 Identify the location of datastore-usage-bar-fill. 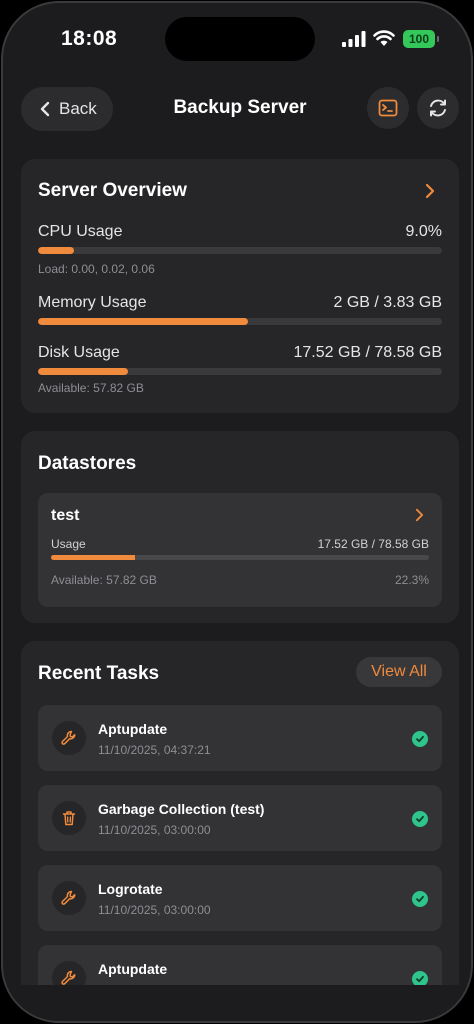
(93, 557).